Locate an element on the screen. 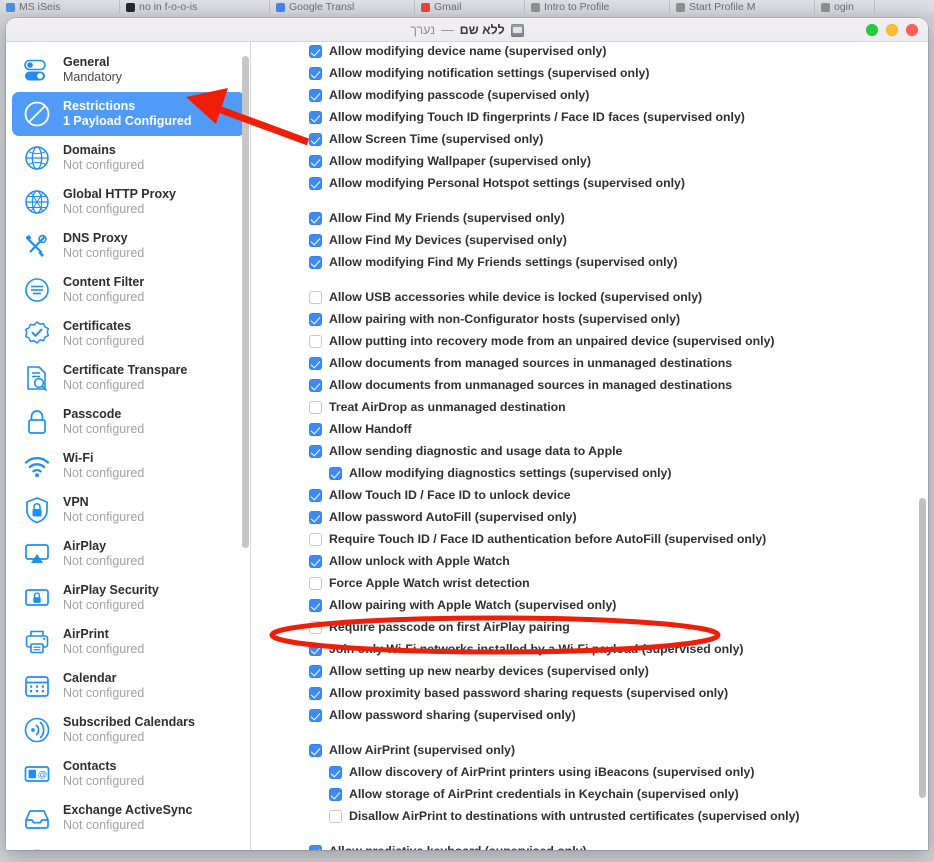  browser-tab: Start Profile M is located at coordinates (742, 7).